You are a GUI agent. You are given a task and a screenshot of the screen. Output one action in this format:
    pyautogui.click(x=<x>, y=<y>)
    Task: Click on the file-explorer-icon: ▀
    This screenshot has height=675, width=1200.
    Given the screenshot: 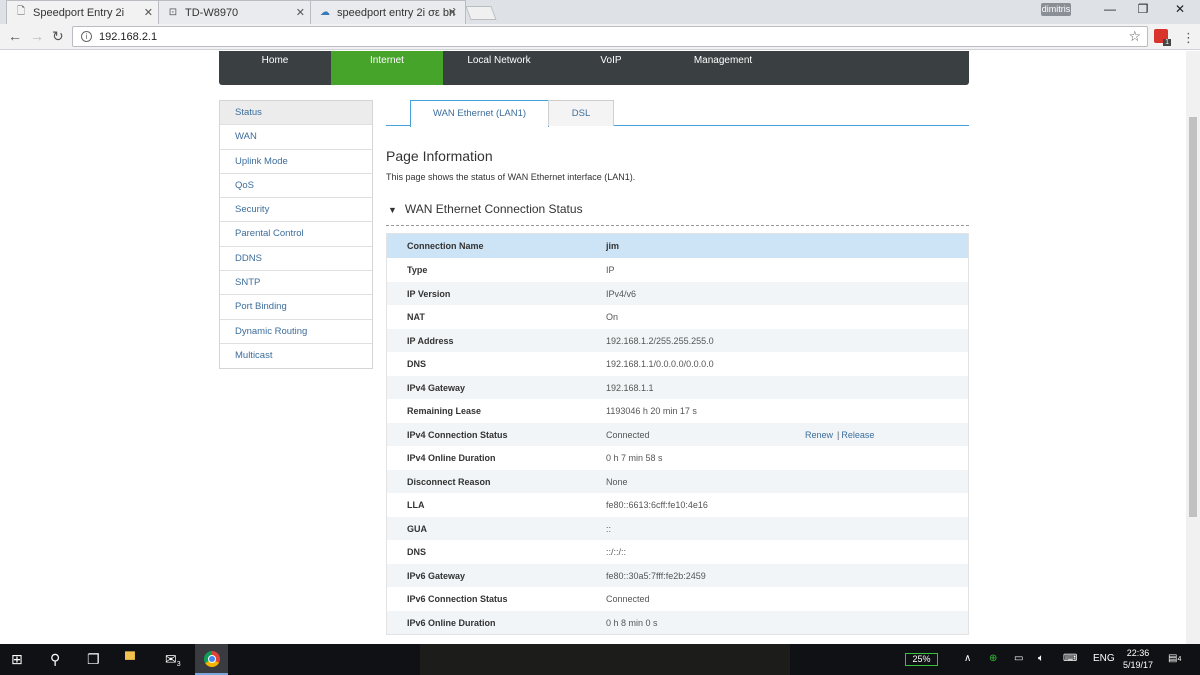 What is the action you would take?
    pyautogui.click(x=130, y=659)
    